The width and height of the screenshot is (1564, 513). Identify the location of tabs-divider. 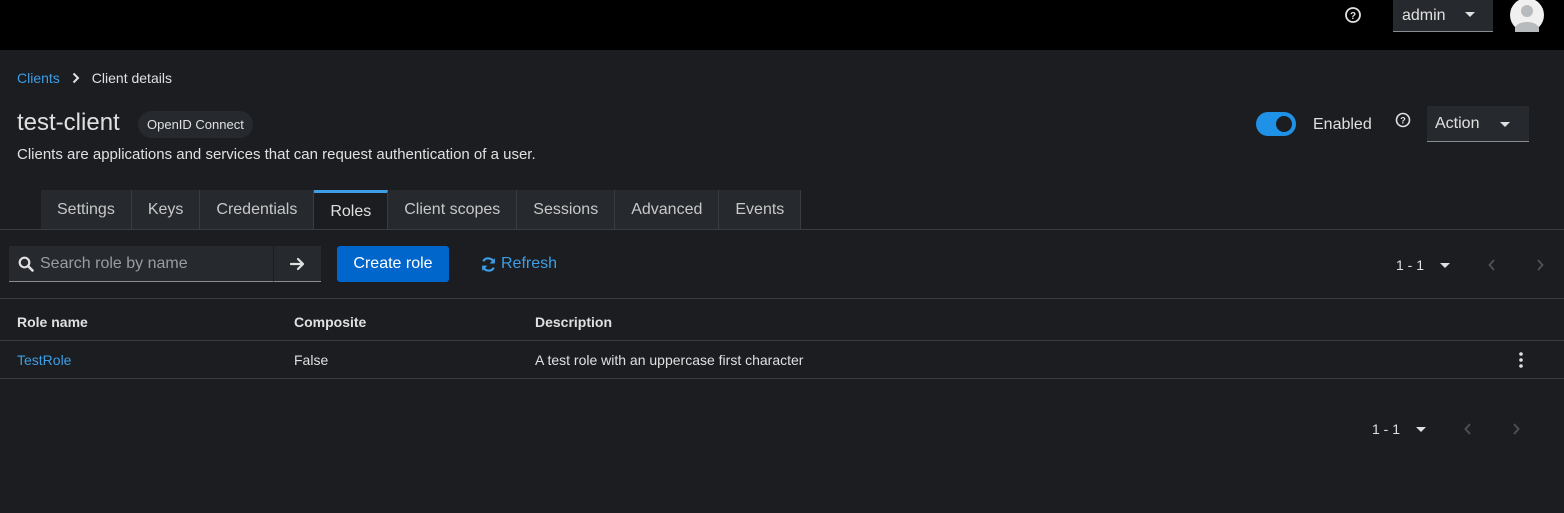
(782, 229).